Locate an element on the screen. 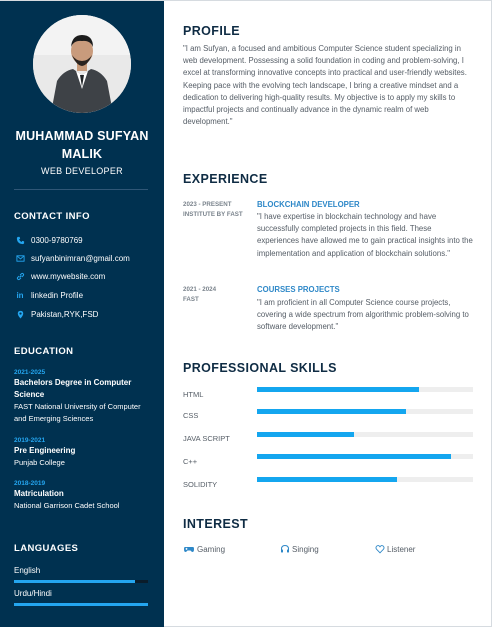 The width and height of the screenshot is (492, 627). heart-icon is located at coordinates (380, 549).